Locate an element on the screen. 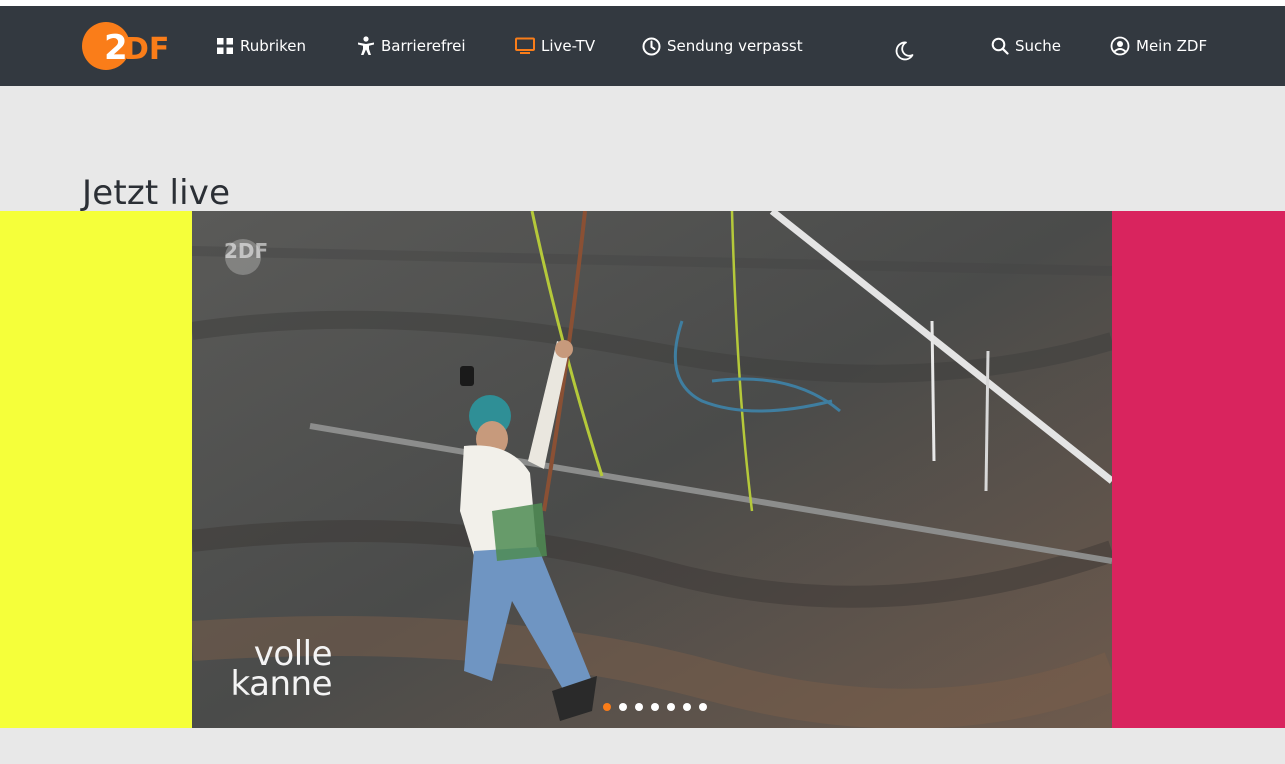 Image resolution: width=1285 pixels, height=764 pixels. search-button: Suche is located at coordinates (1026, 46).